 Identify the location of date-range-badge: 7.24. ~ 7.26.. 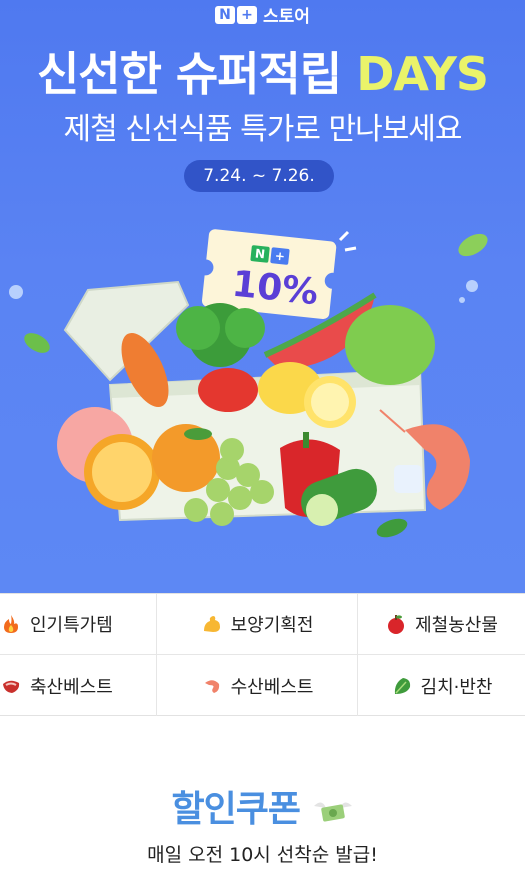
(259, 176).